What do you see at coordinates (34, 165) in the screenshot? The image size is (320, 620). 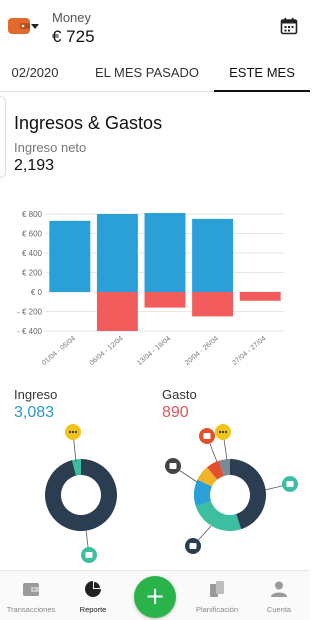 I see `net-income-value: 2,193` at bounding box center [34, 165].